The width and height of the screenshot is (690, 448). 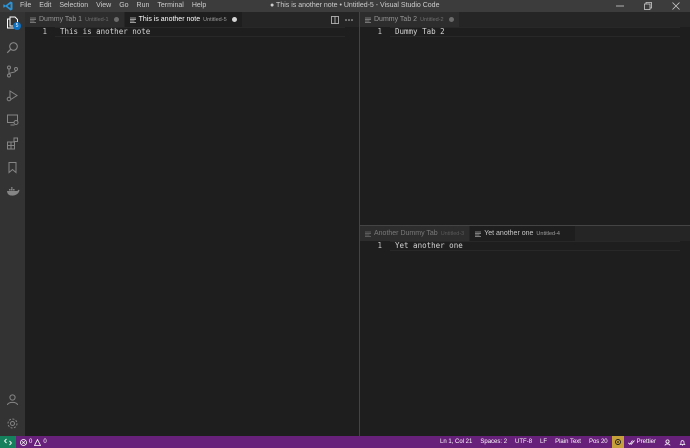 I want to click on manage-button, so click(x=12, y=423).